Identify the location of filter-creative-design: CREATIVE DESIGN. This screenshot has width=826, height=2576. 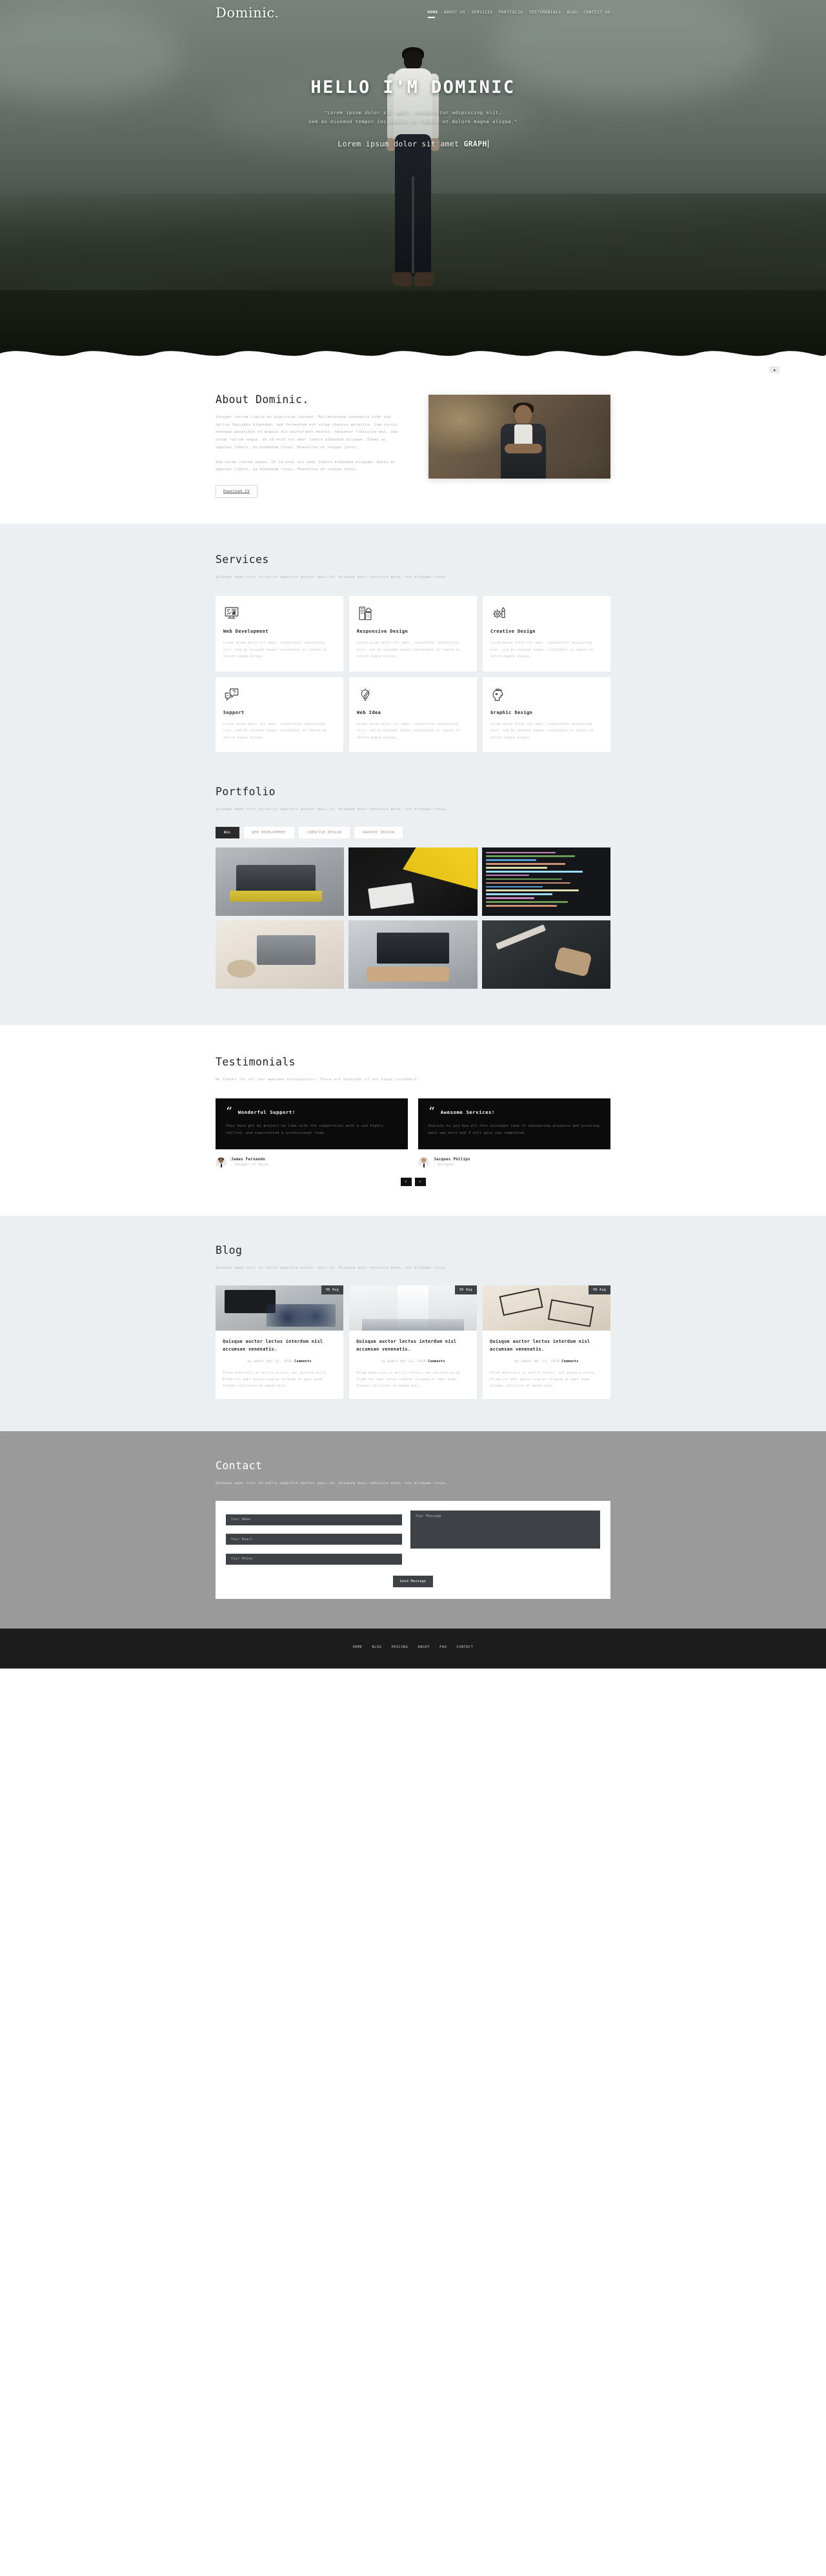
(324, 832).